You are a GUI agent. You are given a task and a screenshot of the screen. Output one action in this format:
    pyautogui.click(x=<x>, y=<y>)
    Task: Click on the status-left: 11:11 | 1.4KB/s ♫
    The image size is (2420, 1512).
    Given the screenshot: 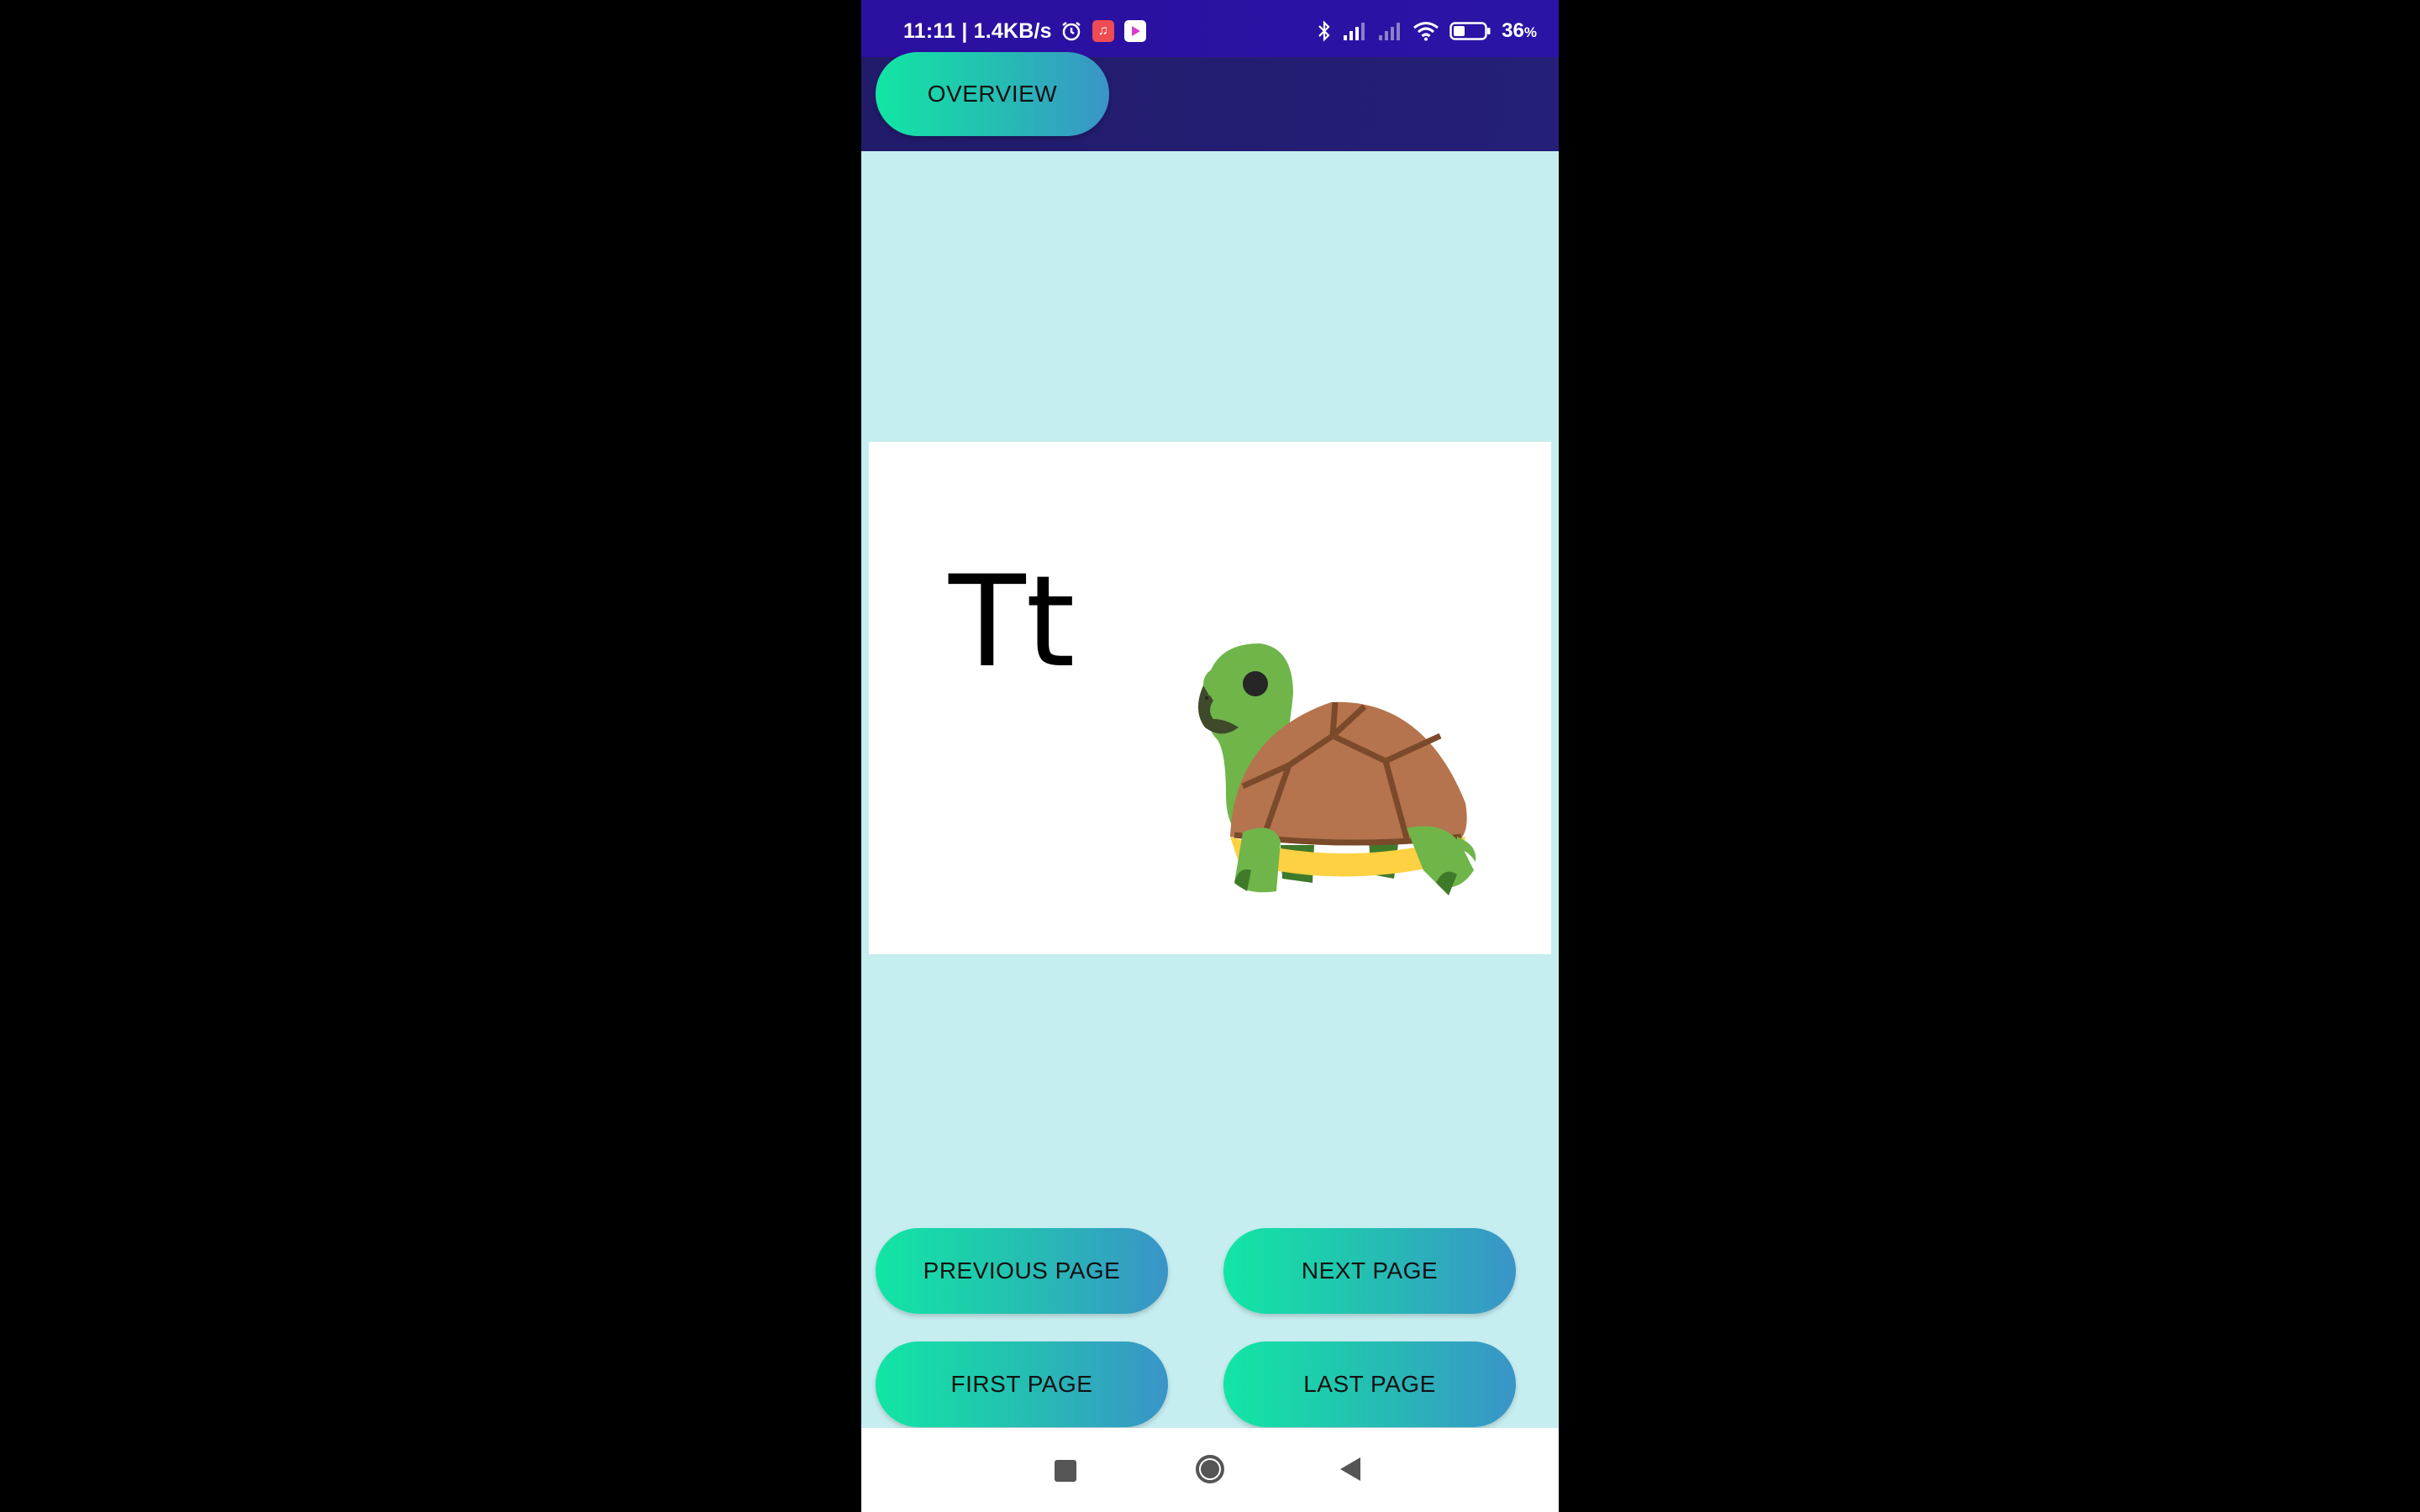 What is the action you would take?
    pyautogui.click(x=1024, y=31)
    